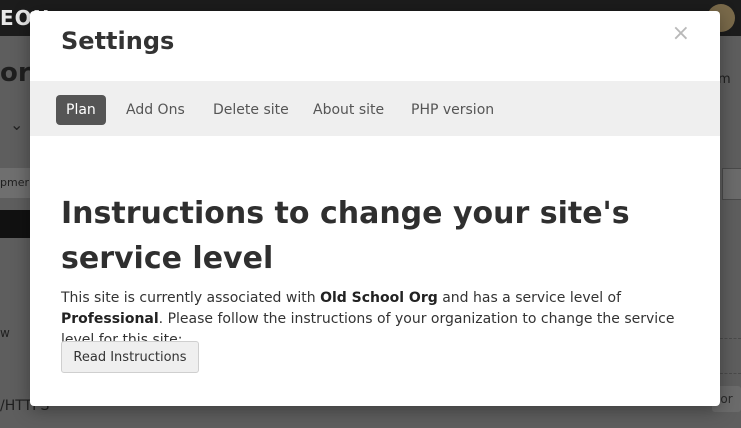 Image resolution: width=741 pixels, height=428 pixels. Describe the element at coordinates (81, 110) in the screenshot. I see `tab-plan: Plan` at that location.